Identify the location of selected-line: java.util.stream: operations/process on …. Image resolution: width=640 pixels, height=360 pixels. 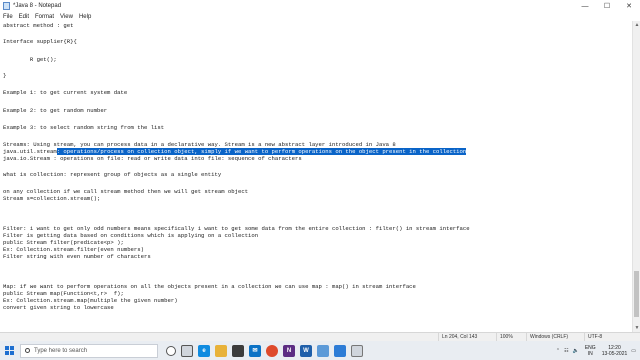
(235, 151).